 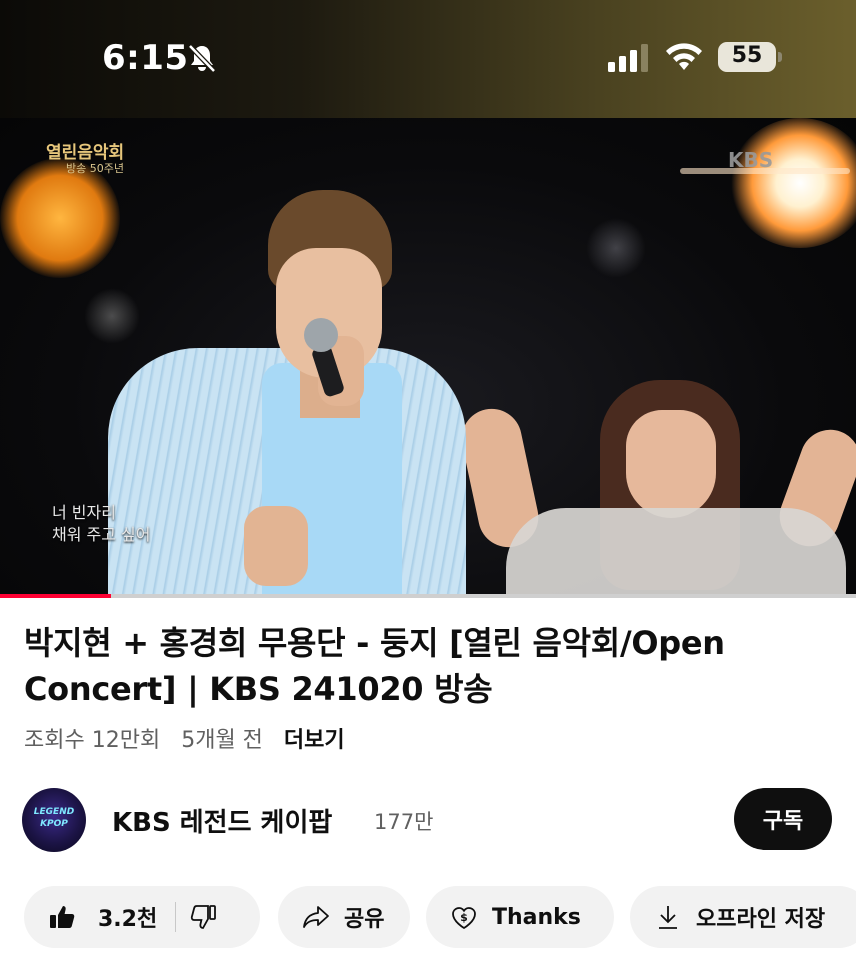 What do you see at coordinates (62, 917) in the screenshot?
I see `thumbs-up-icon` at bounding box center [62, 917].